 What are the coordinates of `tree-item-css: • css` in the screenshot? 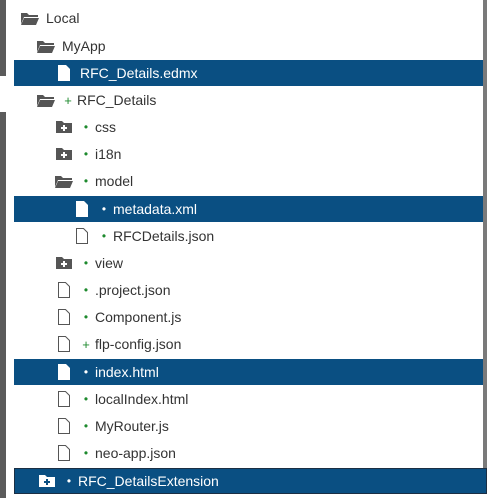 It's located at (248, 127).